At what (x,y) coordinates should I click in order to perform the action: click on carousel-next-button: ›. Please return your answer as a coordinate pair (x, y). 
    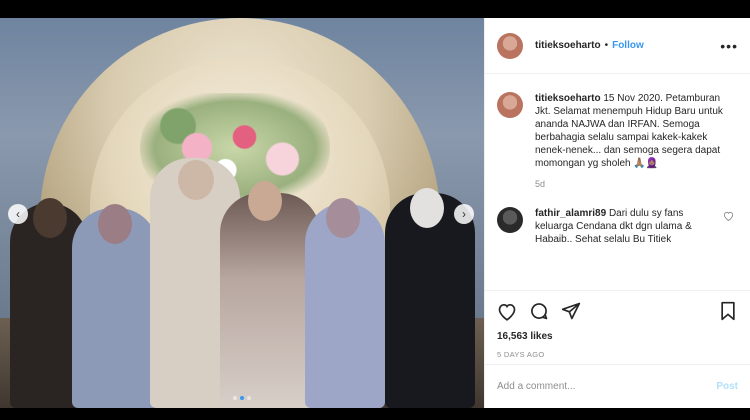
    Looking at the image, I should click on (464, 214).